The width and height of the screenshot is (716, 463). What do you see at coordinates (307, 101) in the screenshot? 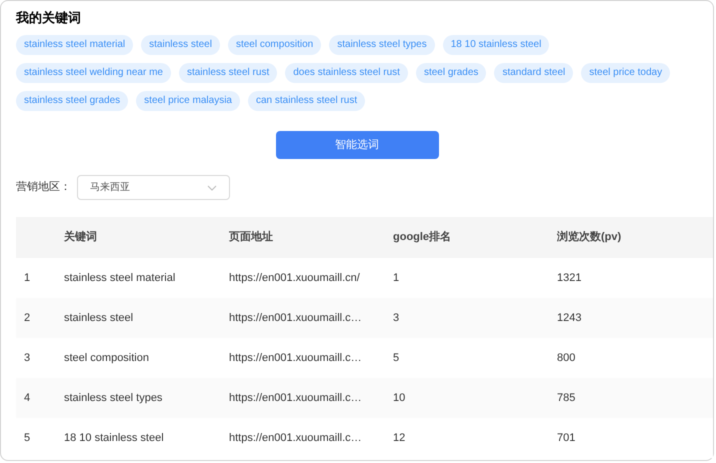
I see `keyword-tag: can stainless steel rust` at bounding box center [307, 101].